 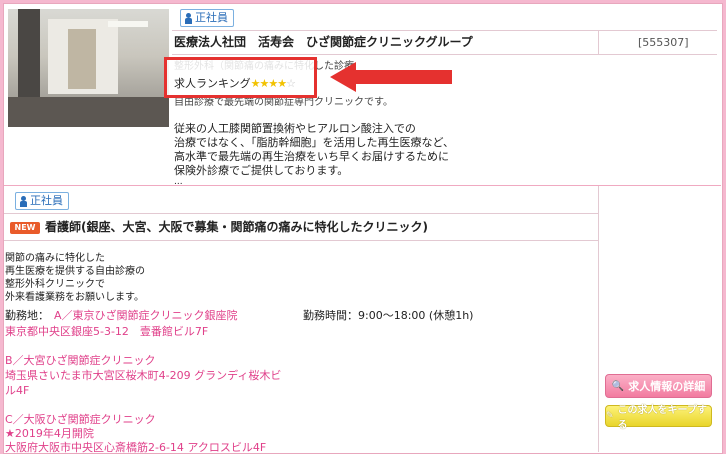 What do you see at coordinates (388, 315) in the screenshot?
I see `work-hours: 勤務時間：9:00～18:00 (休憩1h)` at bounding box center [388, 315].